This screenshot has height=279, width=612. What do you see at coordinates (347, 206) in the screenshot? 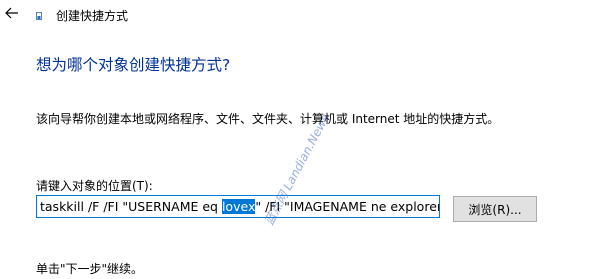
I see `location-text-after: " /FI "IMAGENAME ne explorer.ex` at bounding box center [347, 206].